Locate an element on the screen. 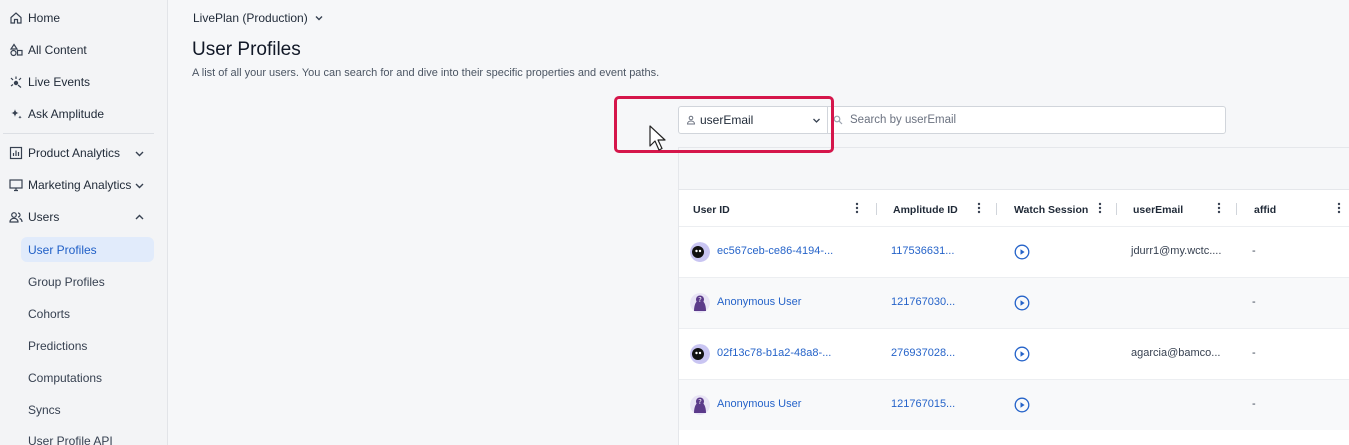 The height and width of the screenshot is (445, 1349). sidebar-section-users: Users is located at coordinates (84, 217).